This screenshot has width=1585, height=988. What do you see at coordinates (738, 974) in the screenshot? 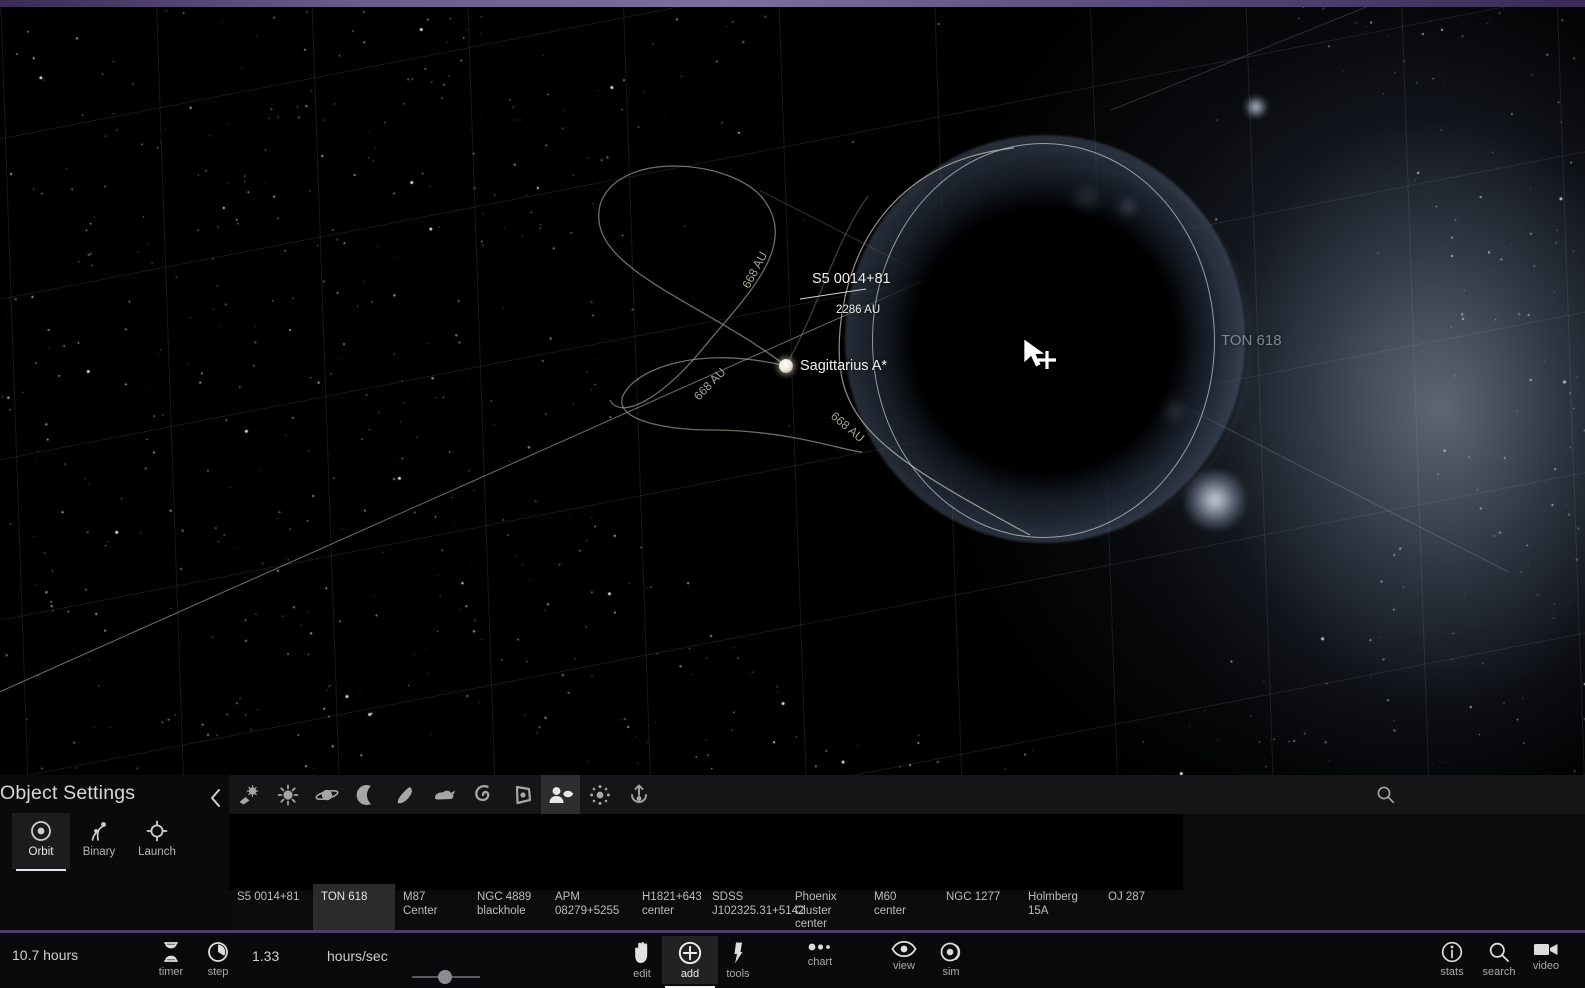
I see `tool-label: tools` at bounding box center [738, 974].